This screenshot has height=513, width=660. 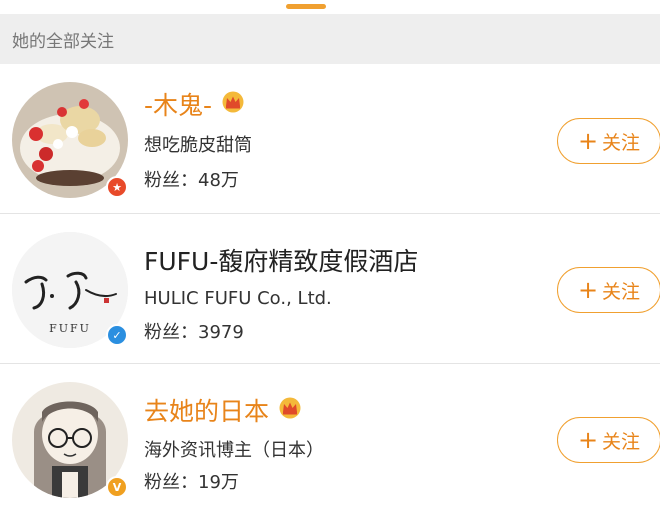 What do you see at coordinates (117, 335) in the screenshot?
I see `verified-blue-icon: ✓` at bounding box center [117, 335].